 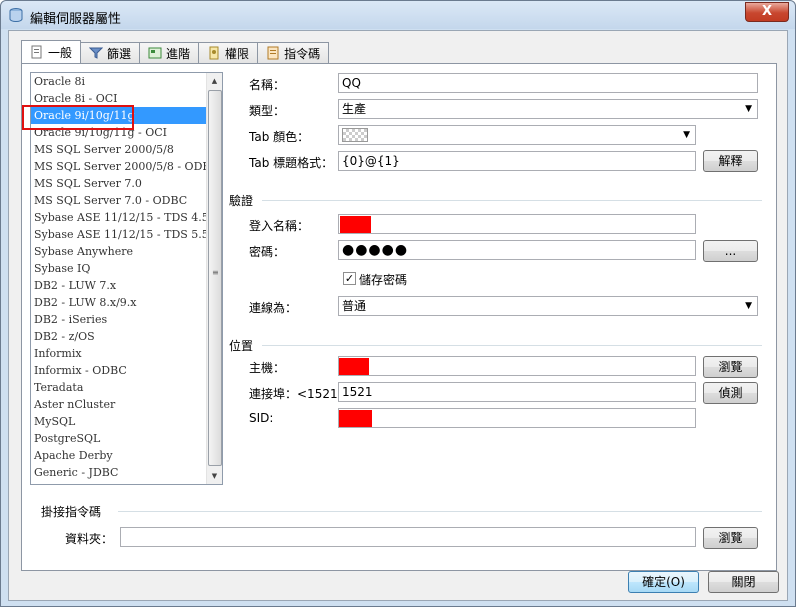 I want to click on server-type-item: Generic - JDBC, so click(x=118, y=472).